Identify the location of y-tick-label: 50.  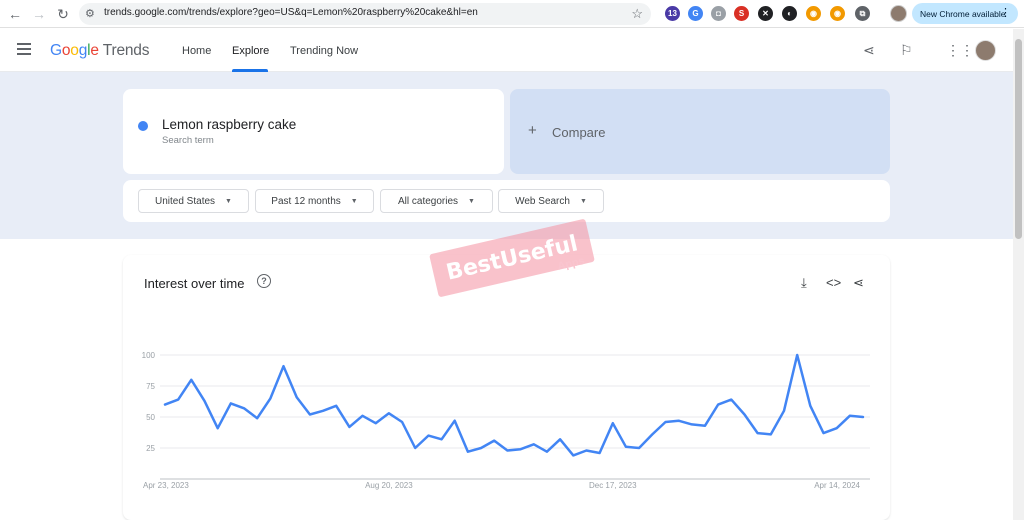
(150, 417).